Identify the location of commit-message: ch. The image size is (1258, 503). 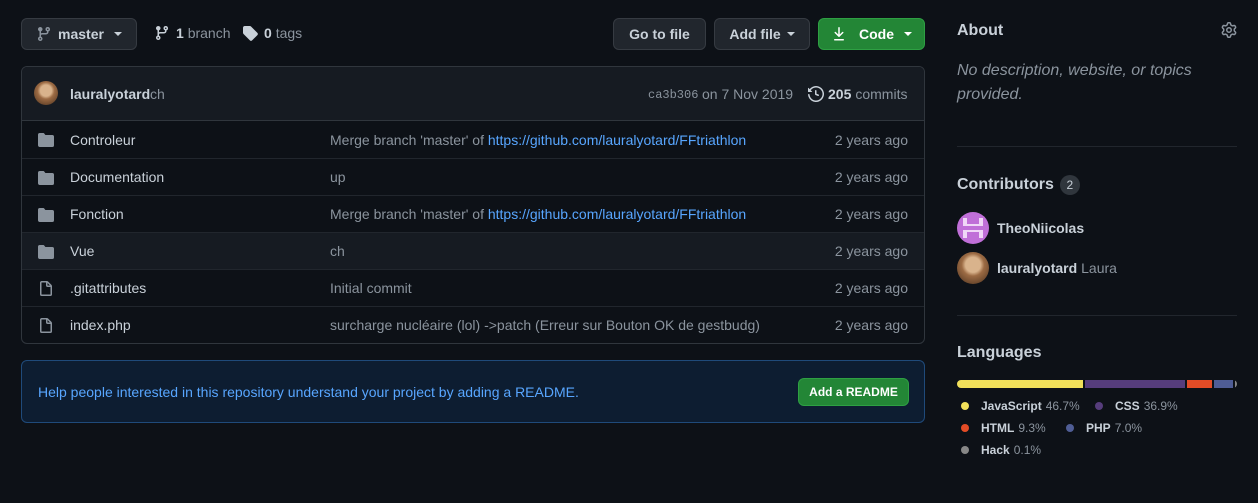
(157, 94).